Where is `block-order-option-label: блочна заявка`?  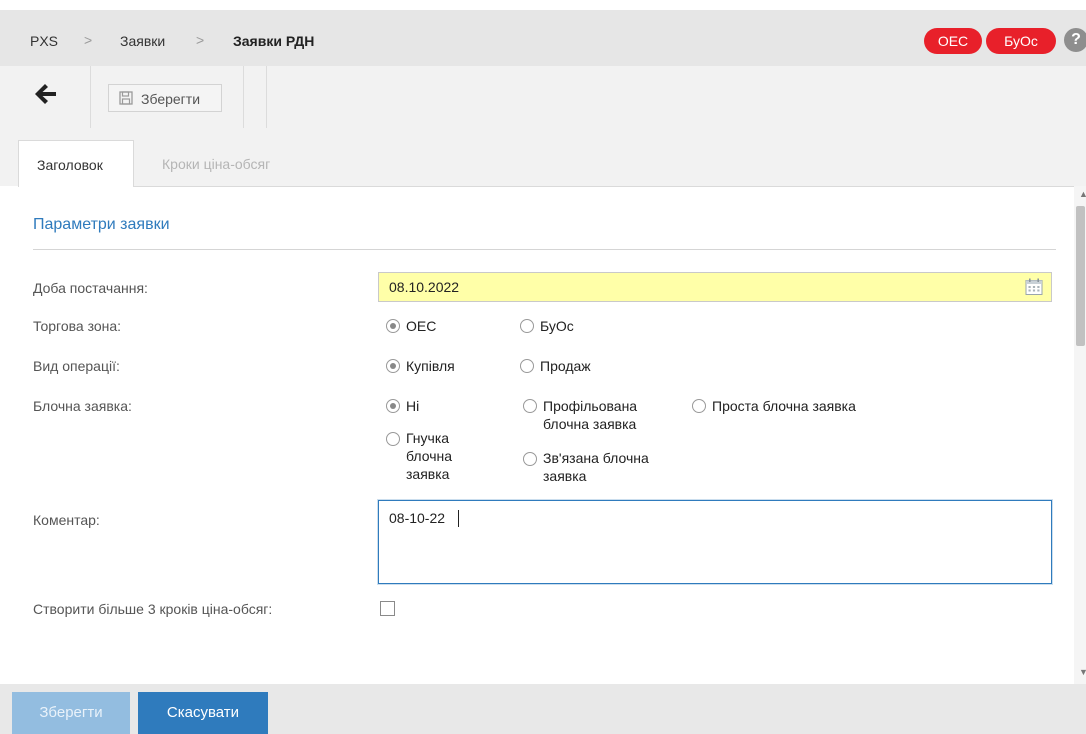 block-order-option-label: блочна заявка is located at coordinates (590, 424).